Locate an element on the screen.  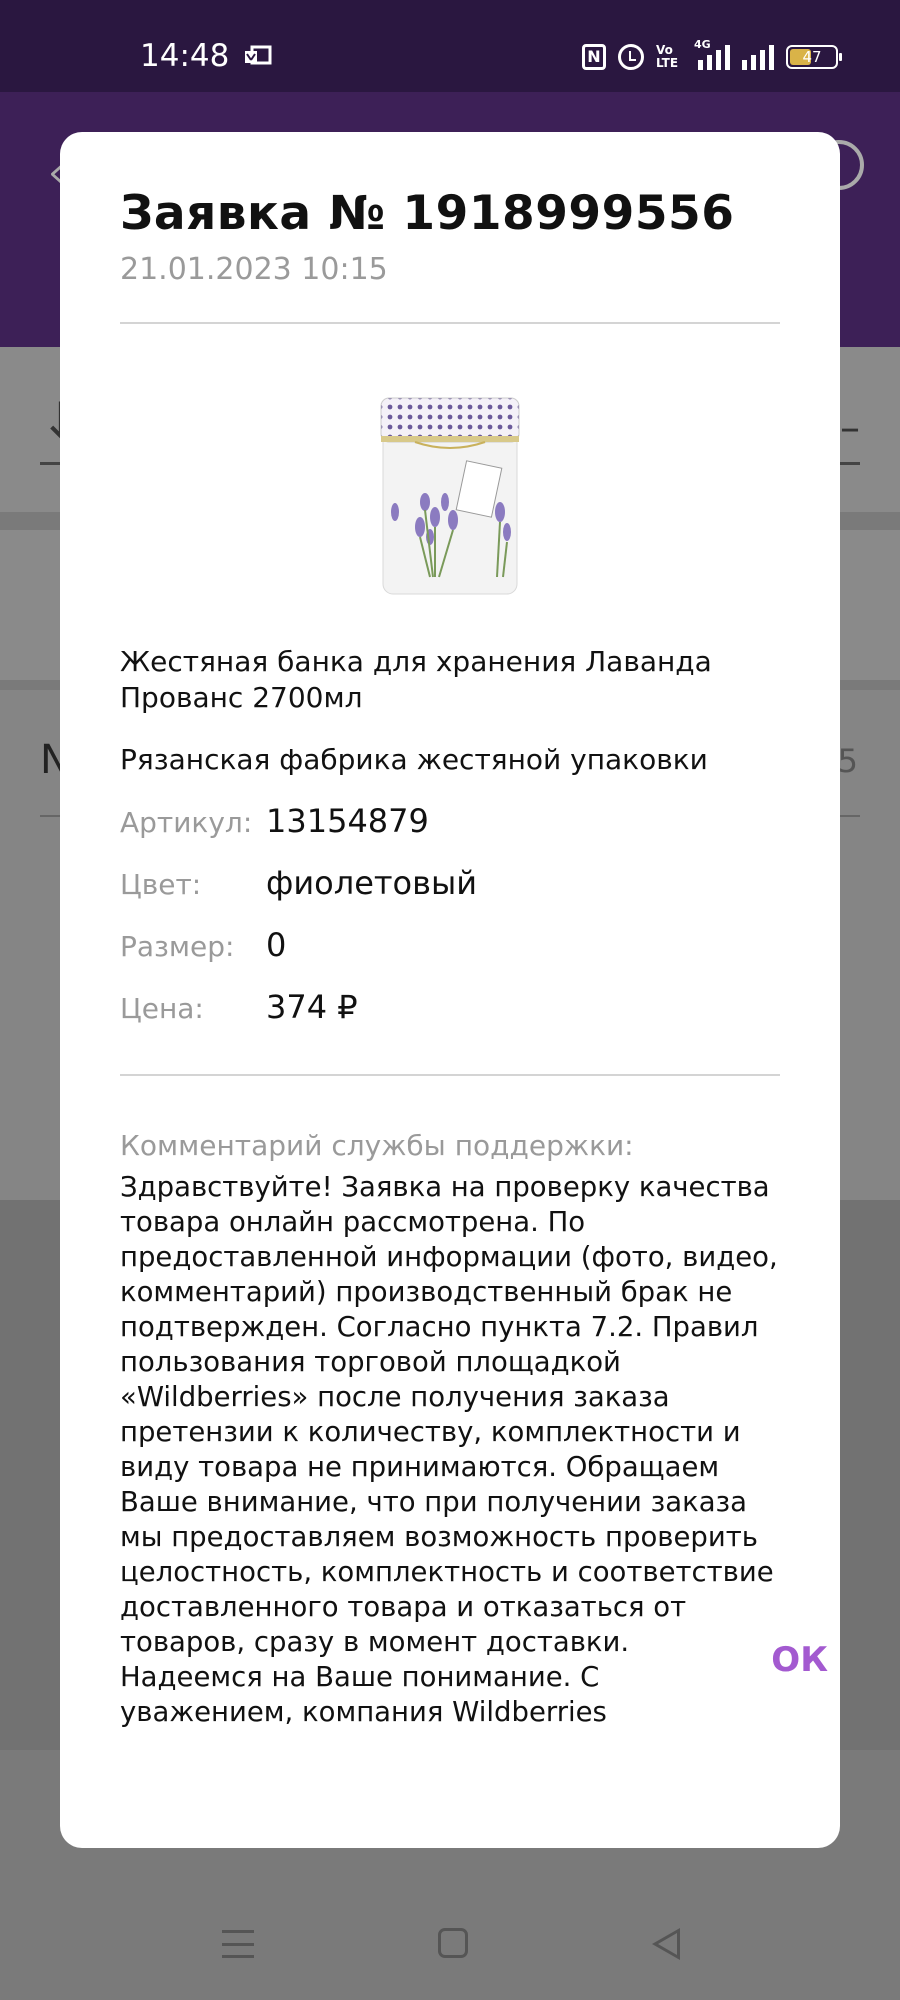
battery-icon: 47 is located at coordinates (814, 57).